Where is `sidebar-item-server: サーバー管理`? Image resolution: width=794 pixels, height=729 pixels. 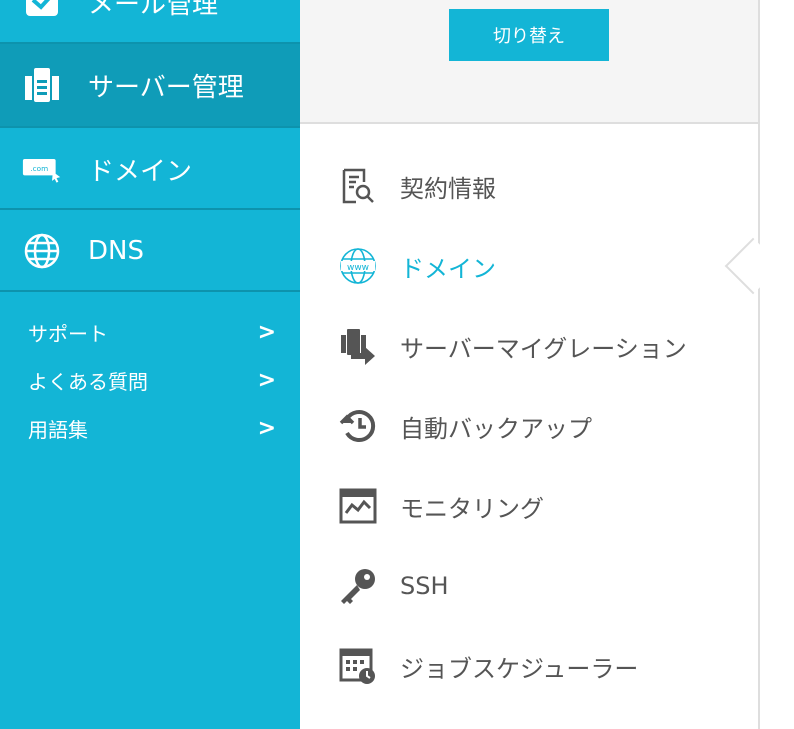 sidebar-item-server: サーバー管理 is located at coordinates (150, 85).